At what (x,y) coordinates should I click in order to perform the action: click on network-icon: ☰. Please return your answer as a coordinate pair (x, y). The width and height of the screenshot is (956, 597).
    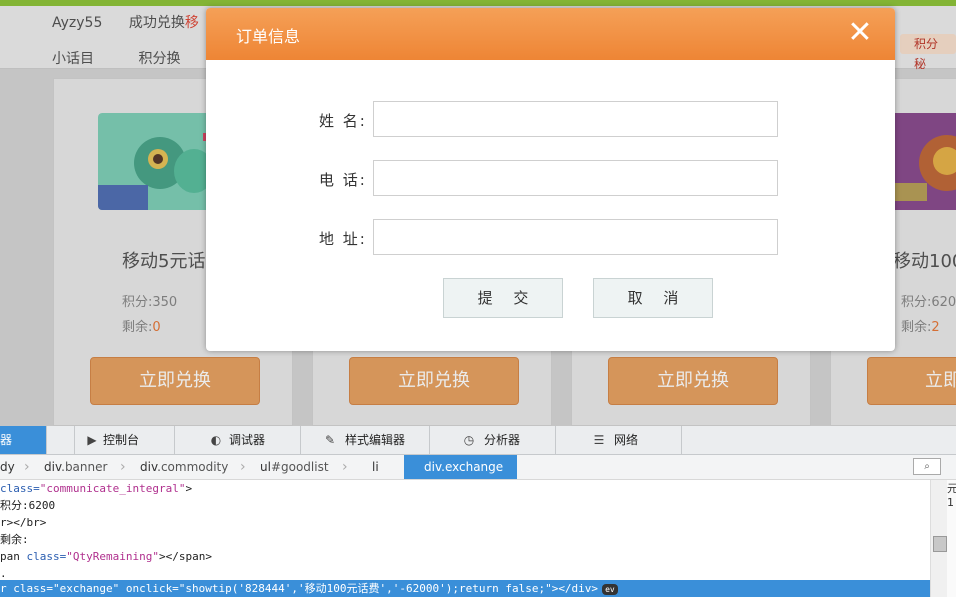
    Looking at the image, I should click on (599, 440).